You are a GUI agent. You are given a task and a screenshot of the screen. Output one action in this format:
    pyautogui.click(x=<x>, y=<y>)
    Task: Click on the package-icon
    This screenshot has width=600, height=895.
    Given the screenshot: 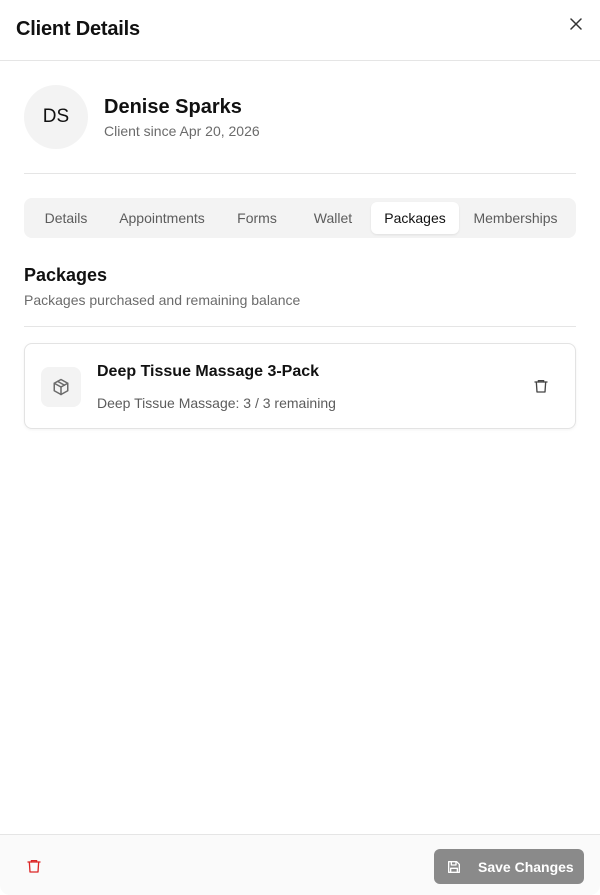 What is the action you would take?
    pyautogui.click(x=61, y=387)
    